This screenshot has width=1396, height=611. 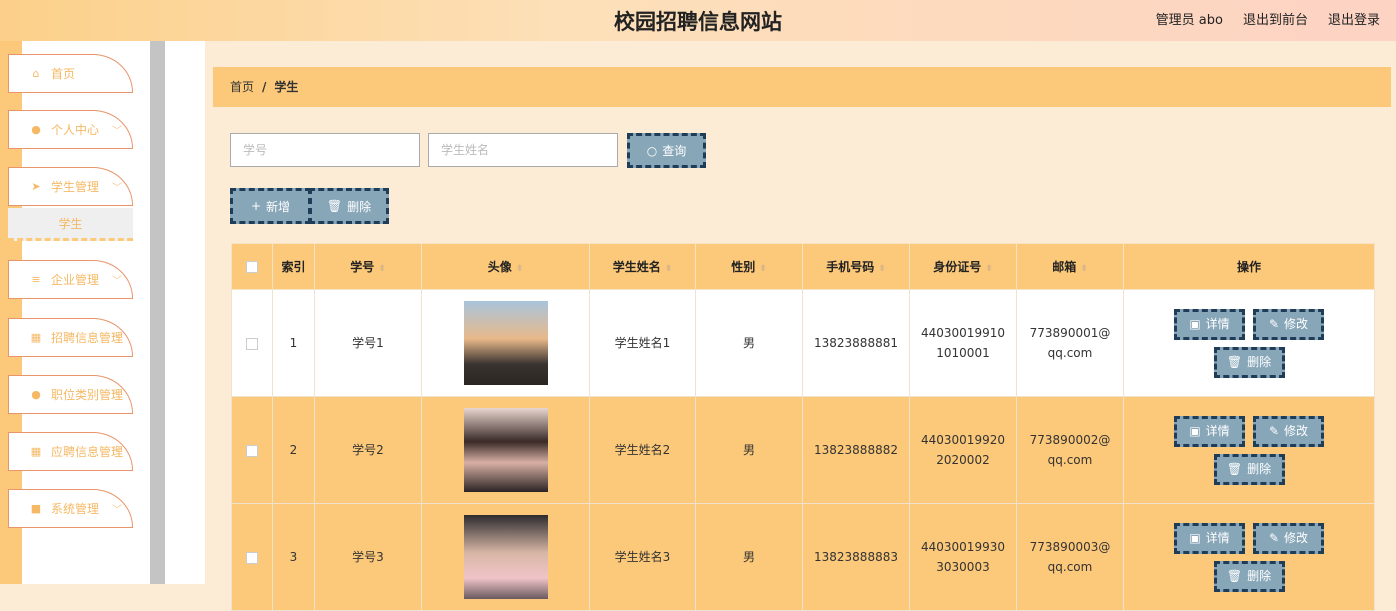 I want to click on header-label: 索引, so click(x=293, y=267).